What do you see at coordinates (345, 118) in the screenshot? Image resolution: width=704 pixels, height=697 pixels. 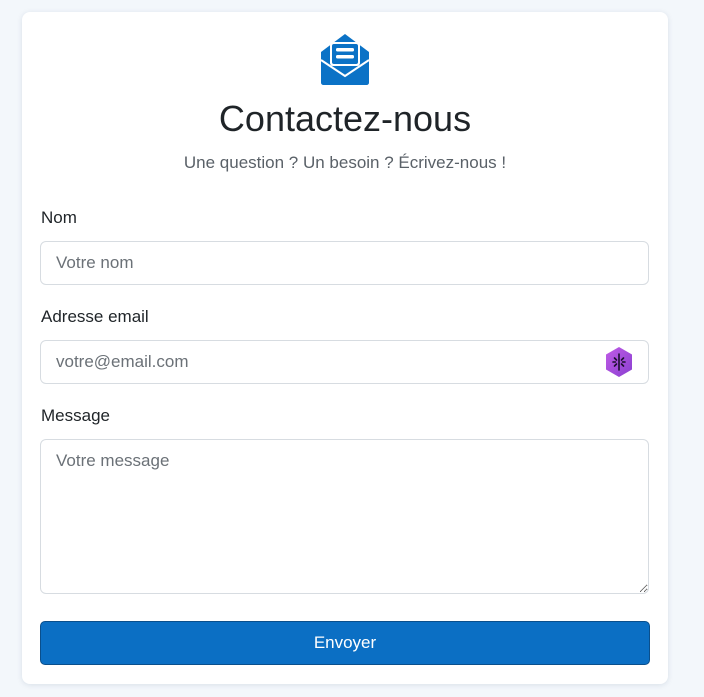 I see `page-title: Contactez-nous` at bounding box center [345, 118].